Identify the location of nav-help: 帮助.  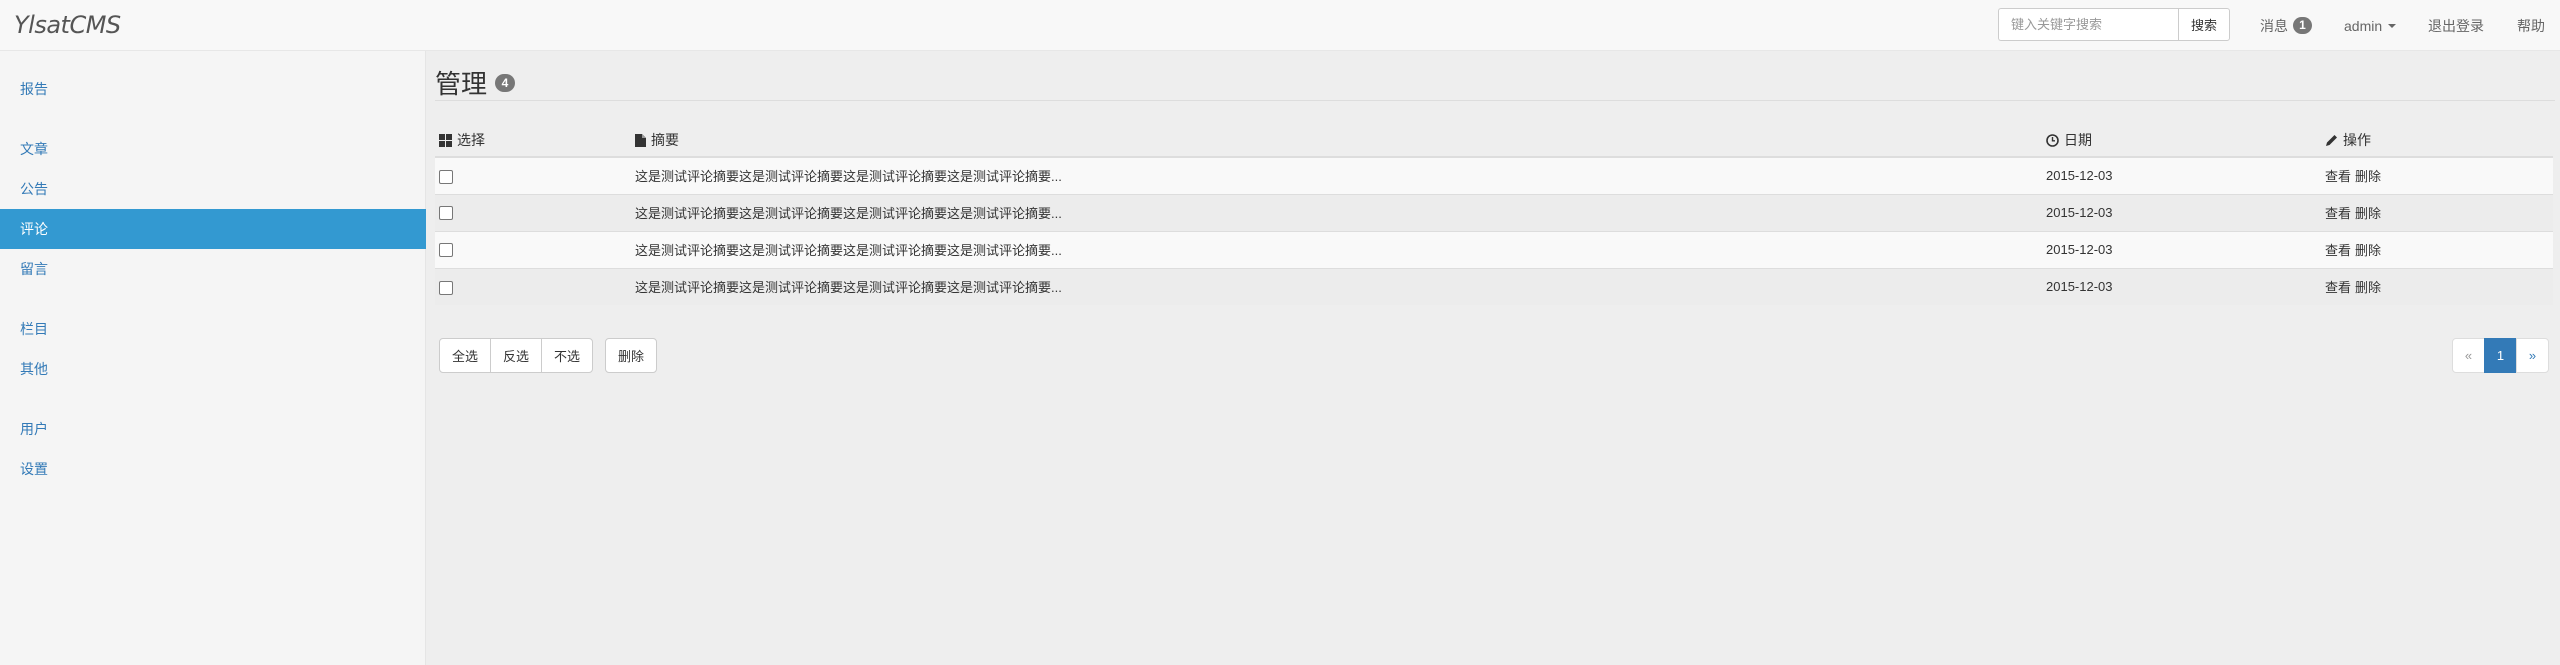
(2531, 25).